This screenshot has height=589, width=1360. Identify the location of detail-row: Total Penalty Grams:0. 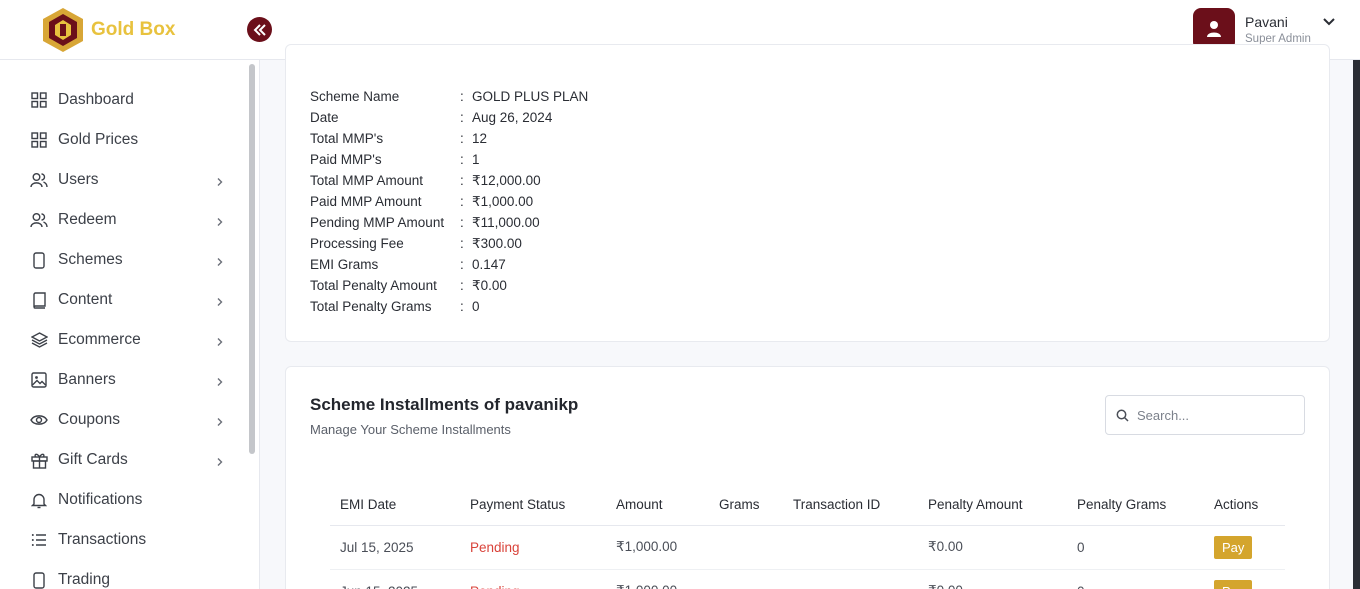
(395, 306).